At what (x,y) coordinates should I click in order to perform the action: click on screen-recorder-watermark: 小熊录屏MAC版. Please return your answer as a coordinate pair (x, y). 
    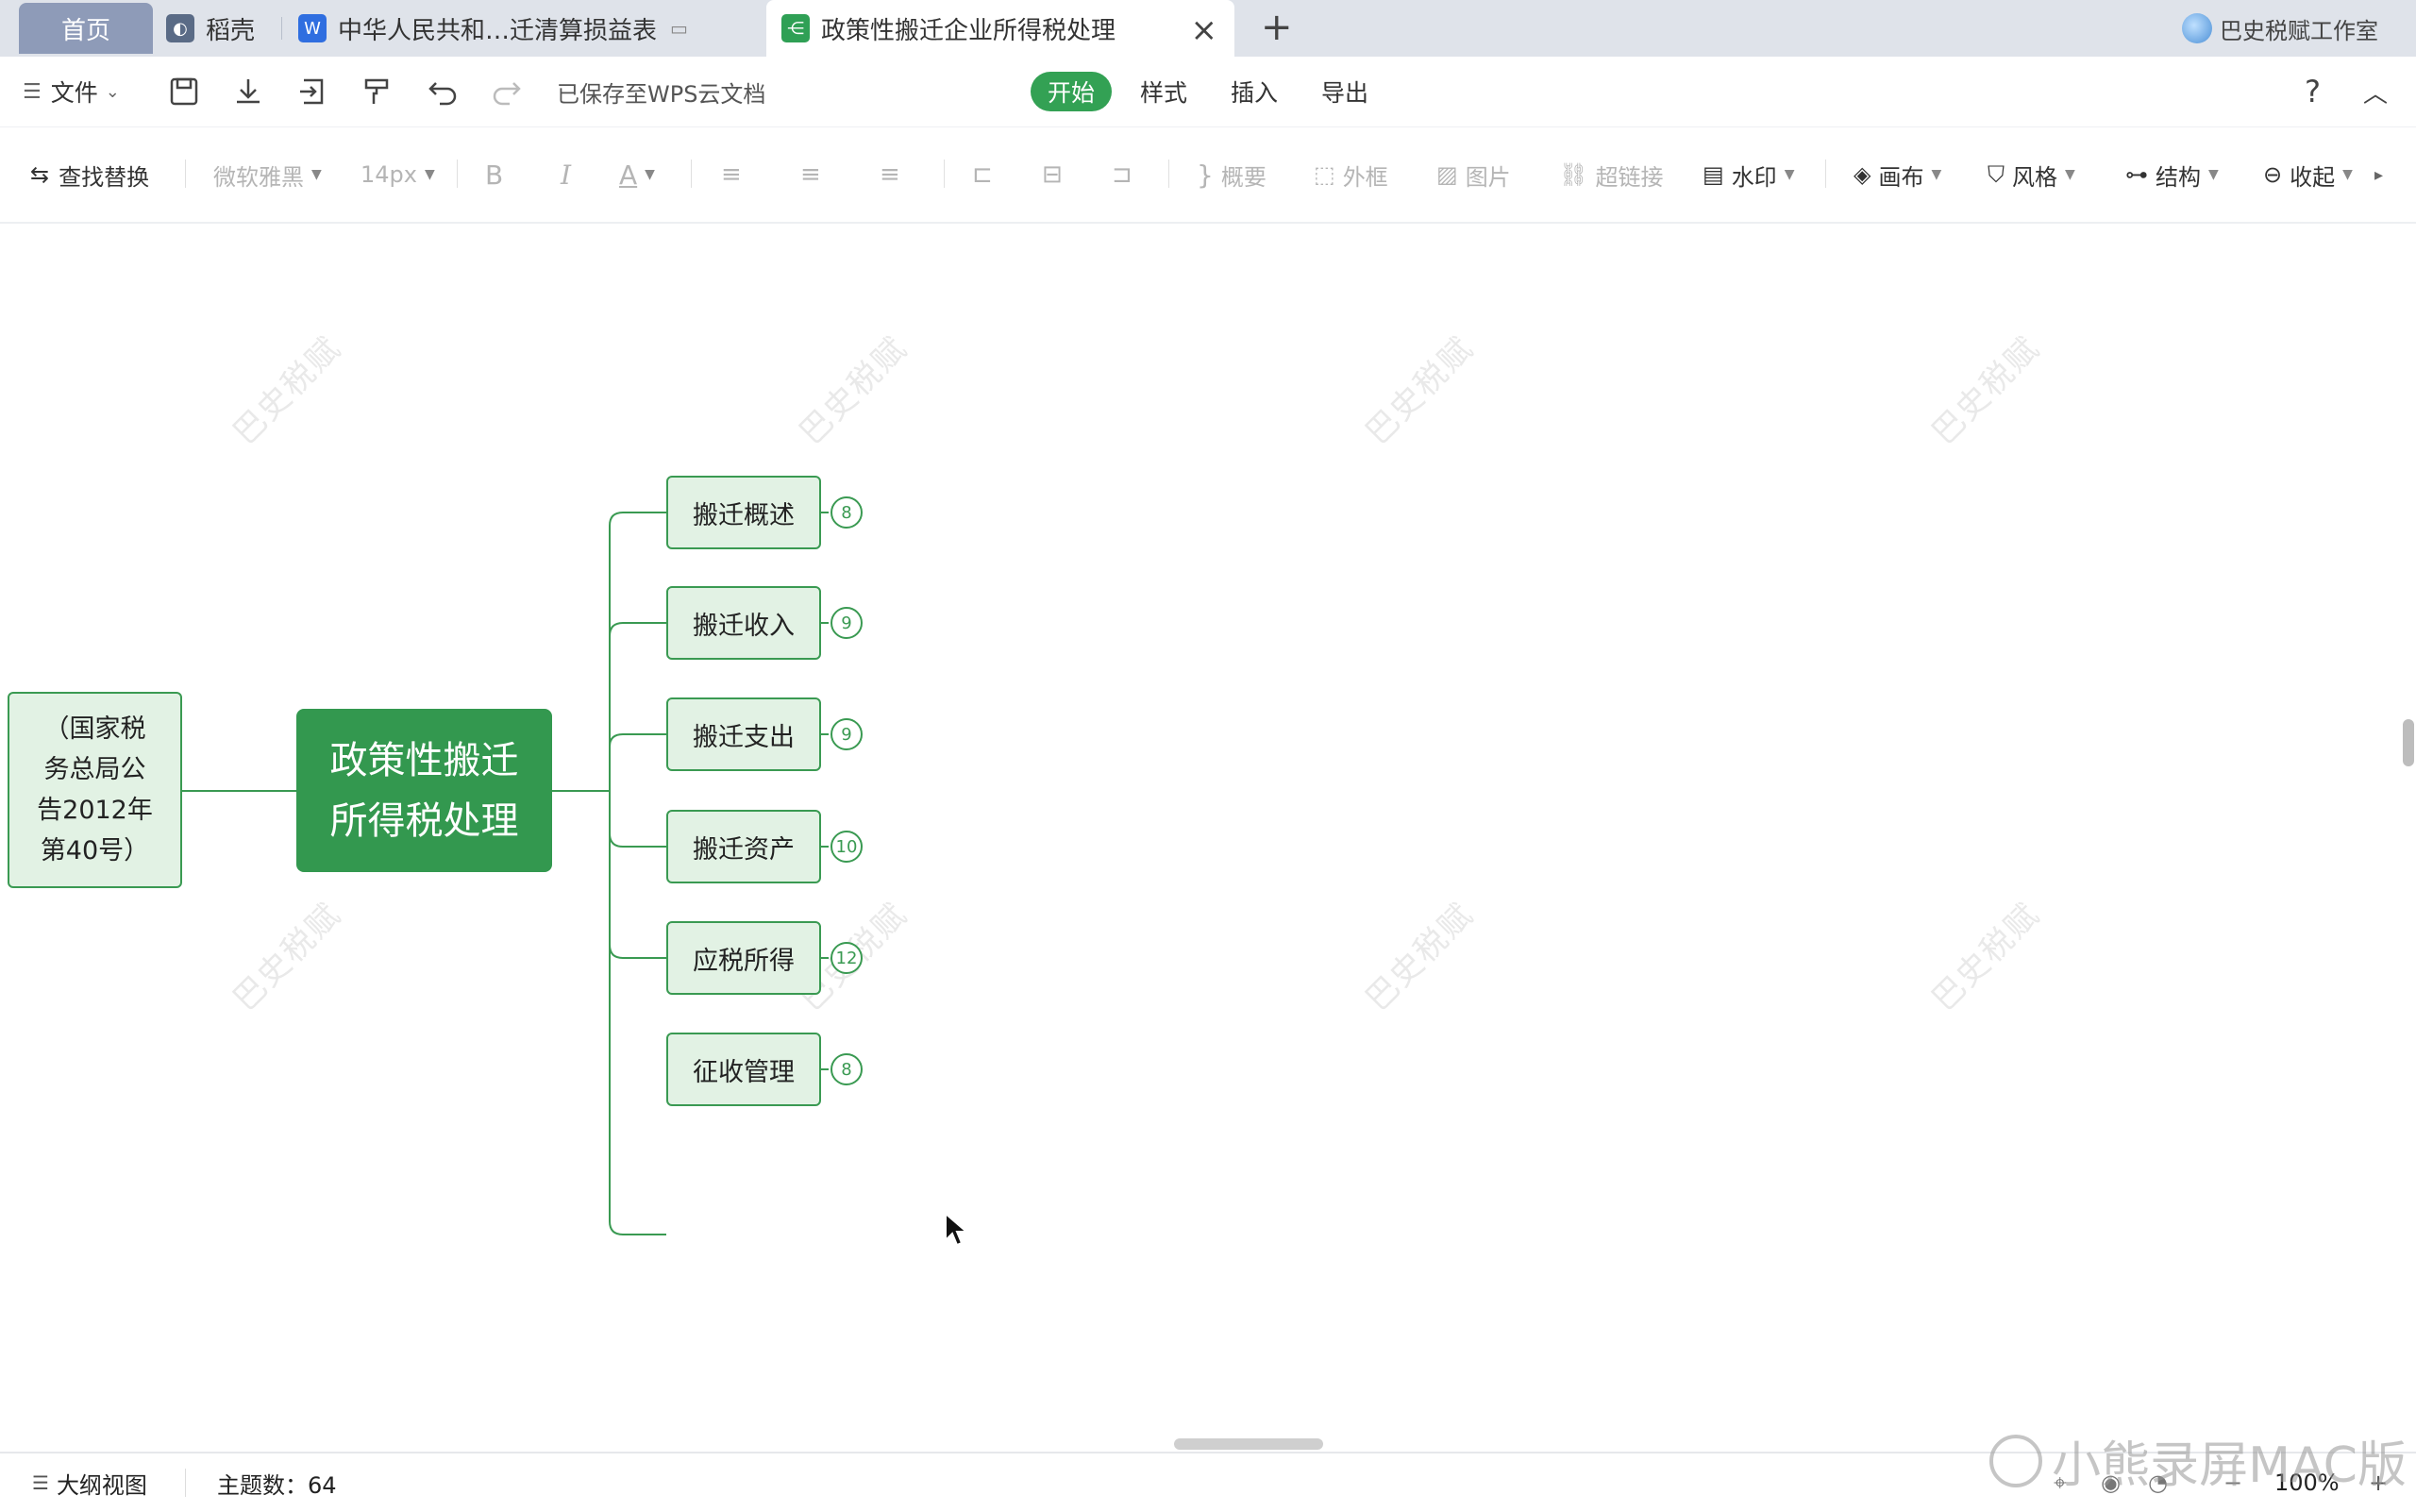
    Looking at the image, I should click on (2198, 1460).